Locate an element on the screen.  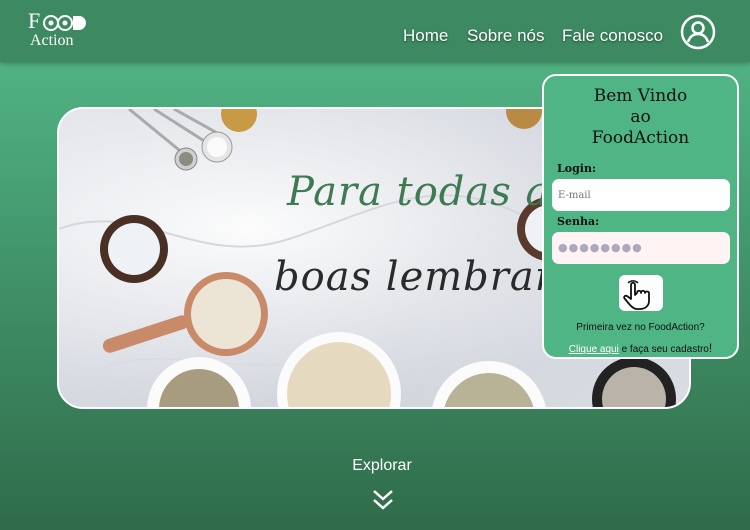
logo-f: F is located at coordinates (34, 20).